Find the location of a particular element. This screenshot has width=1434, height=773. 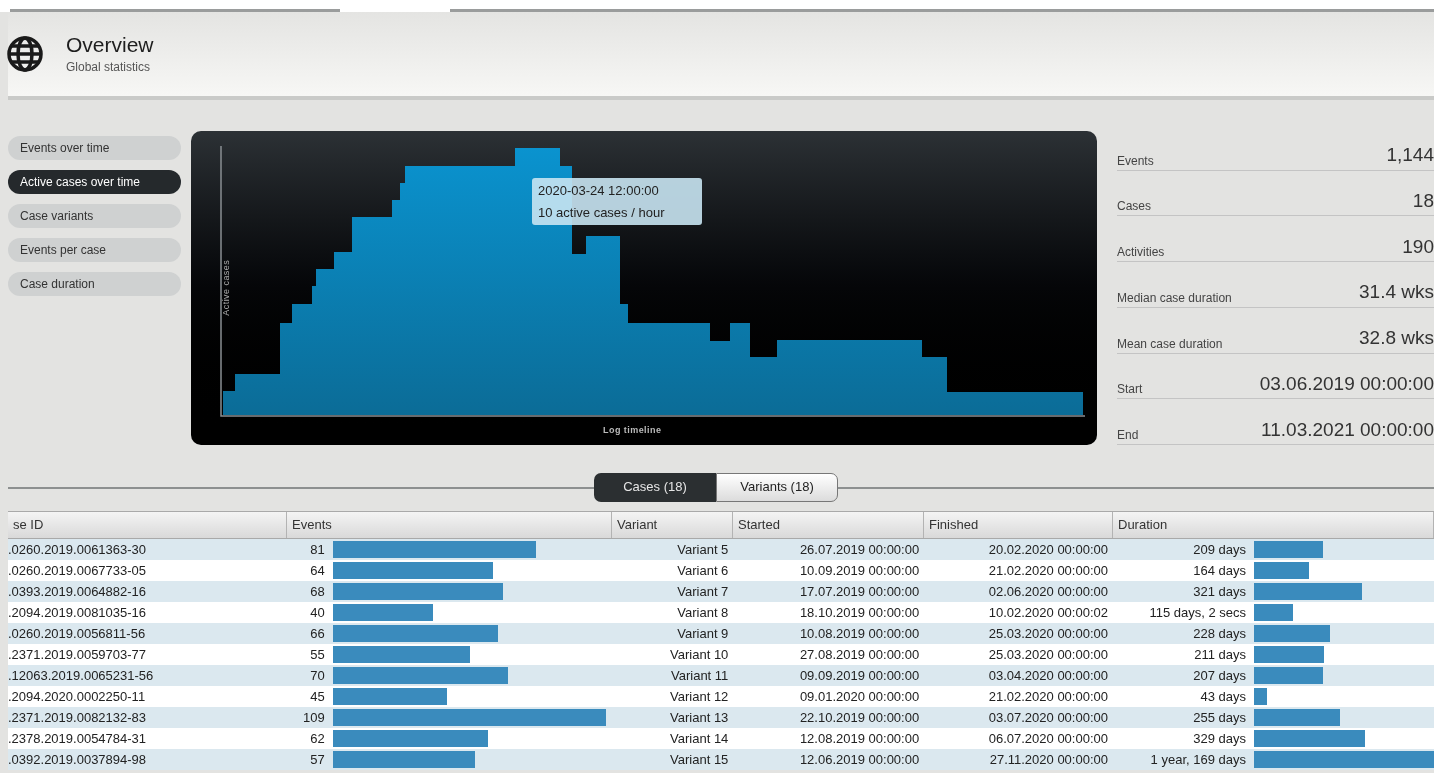

table-cell-text: 17.07.2019 00:00:00 is located at coordinates (859, 592).